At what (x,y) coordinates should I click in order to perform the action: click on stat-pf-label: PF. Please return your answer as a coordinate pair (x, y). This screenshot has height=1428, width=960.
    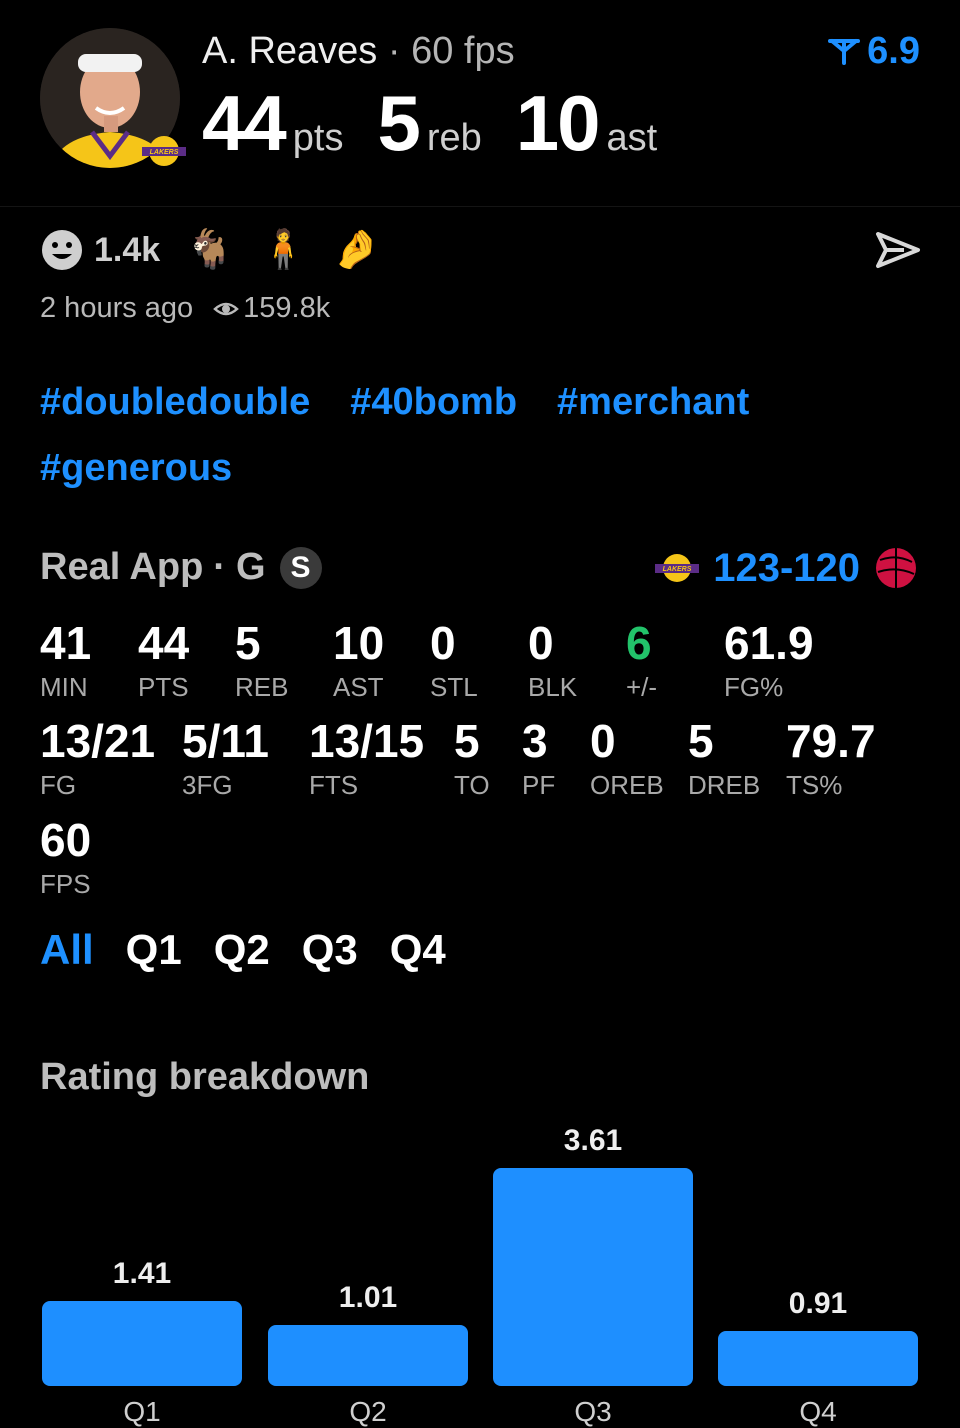
    Looking at the image, I should click on (539, 785).